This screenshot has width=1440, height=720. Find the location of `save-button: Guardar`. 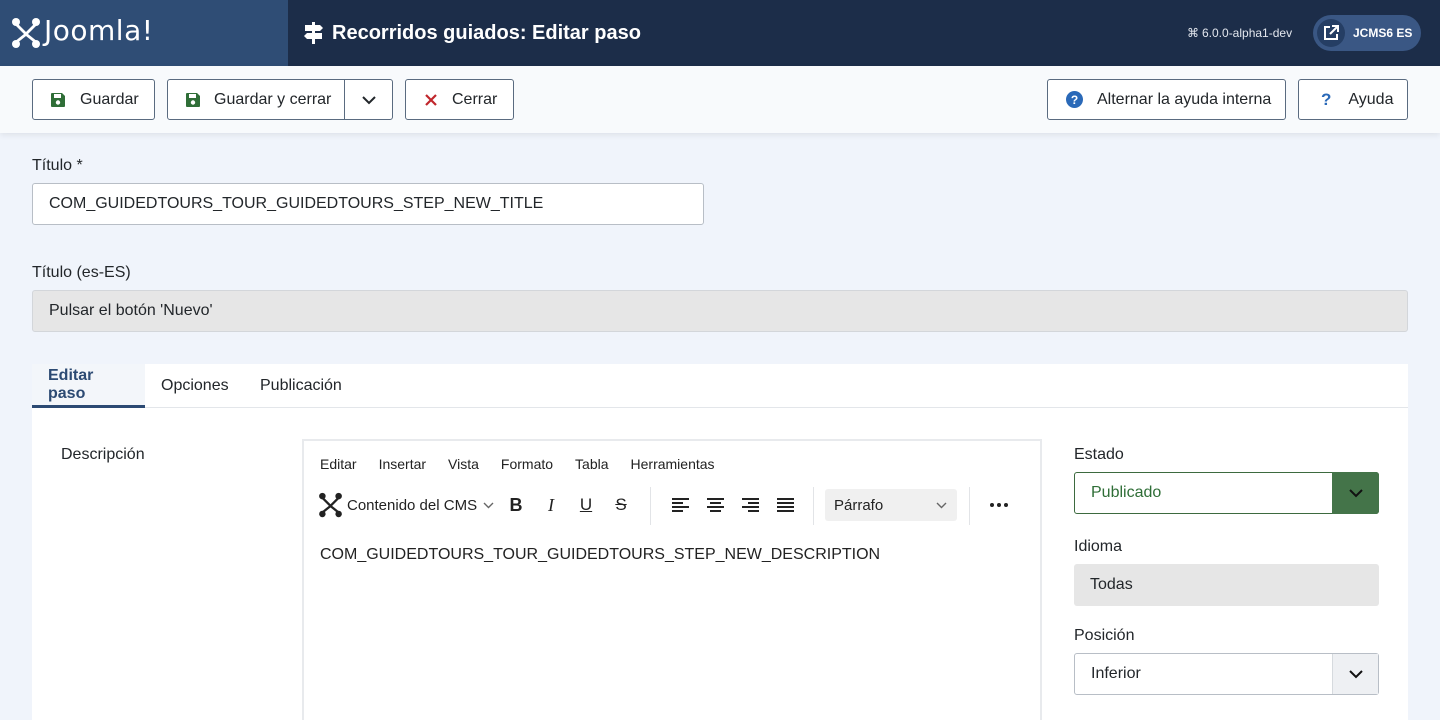

save-button: Guardar is located at coordinates (93, 99).